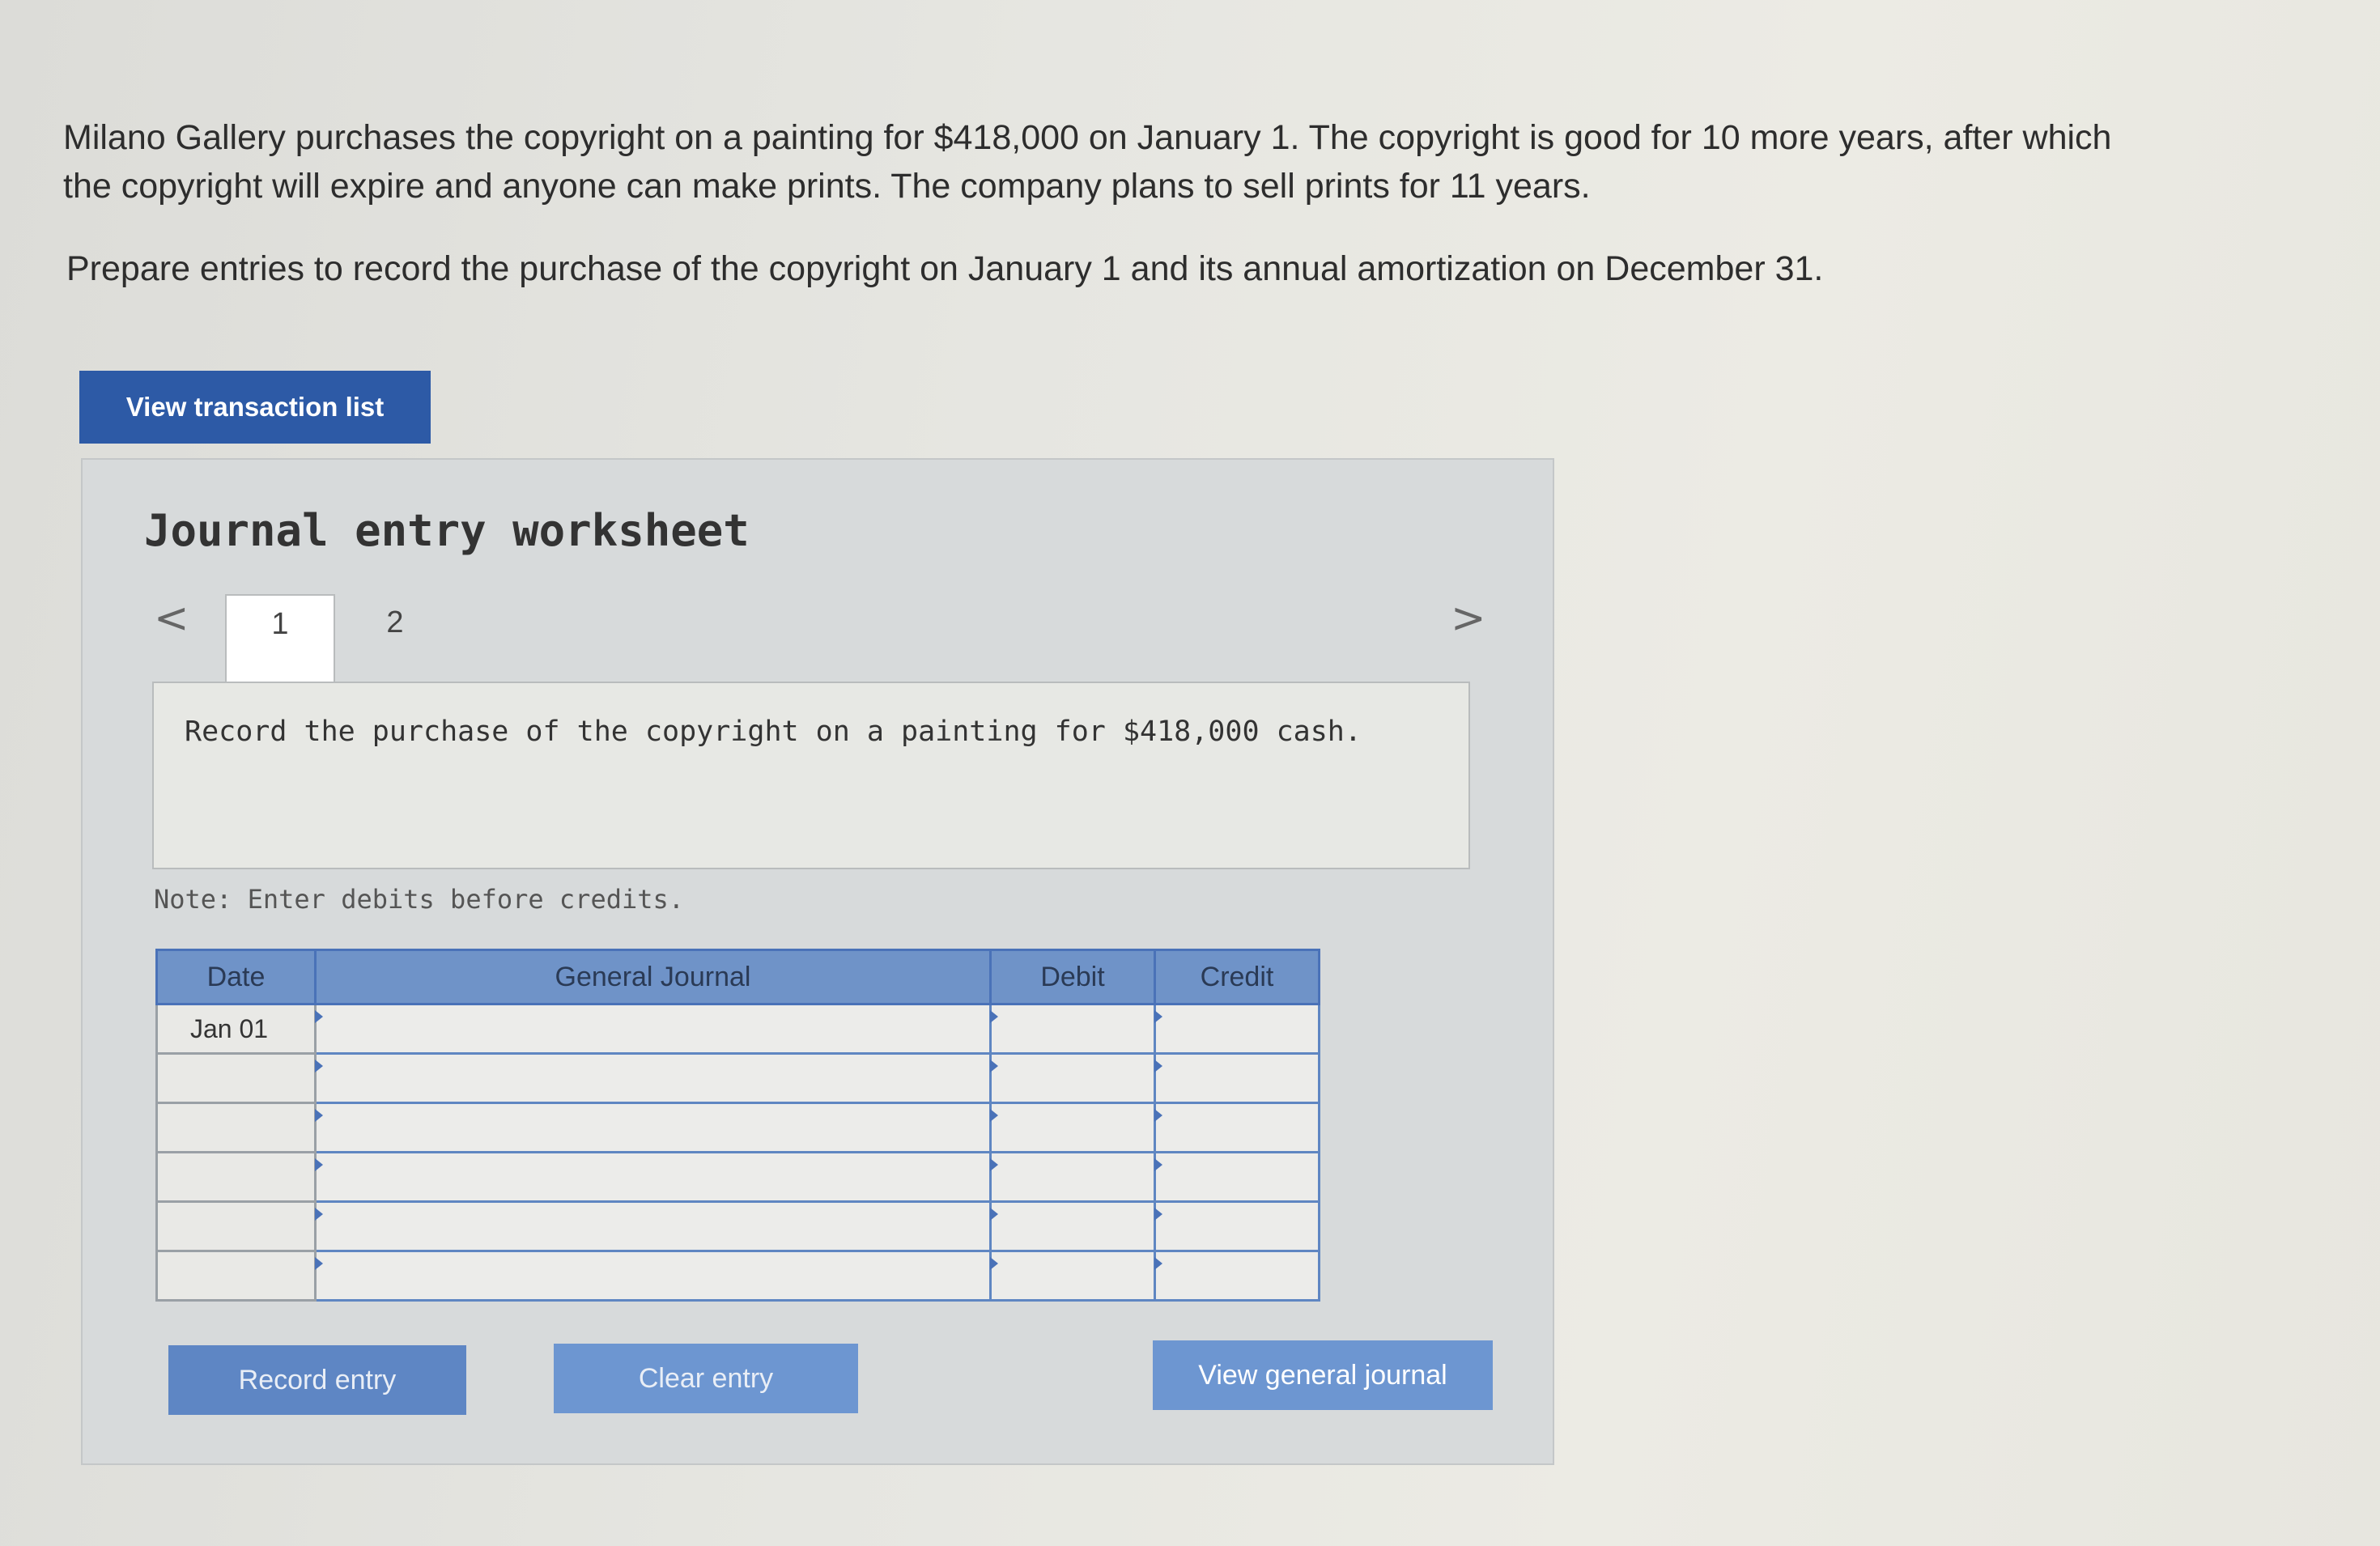  I want to click on worksheet-title: Journal entry worksheet, so click(447, 530).